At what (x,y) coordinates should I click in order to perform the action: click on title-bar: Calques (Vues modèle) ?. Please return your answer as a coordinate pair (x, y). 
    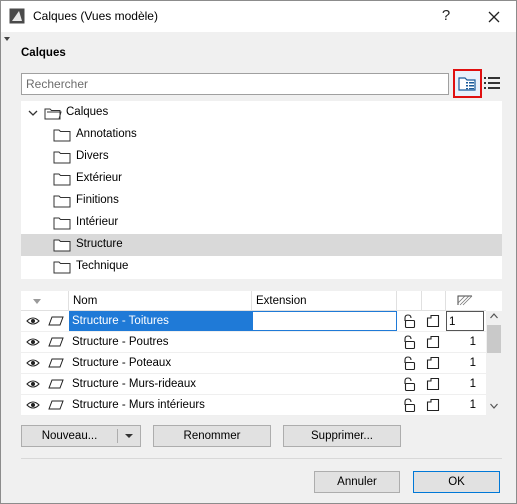
    Looking at the image, I should click on (258, 16).